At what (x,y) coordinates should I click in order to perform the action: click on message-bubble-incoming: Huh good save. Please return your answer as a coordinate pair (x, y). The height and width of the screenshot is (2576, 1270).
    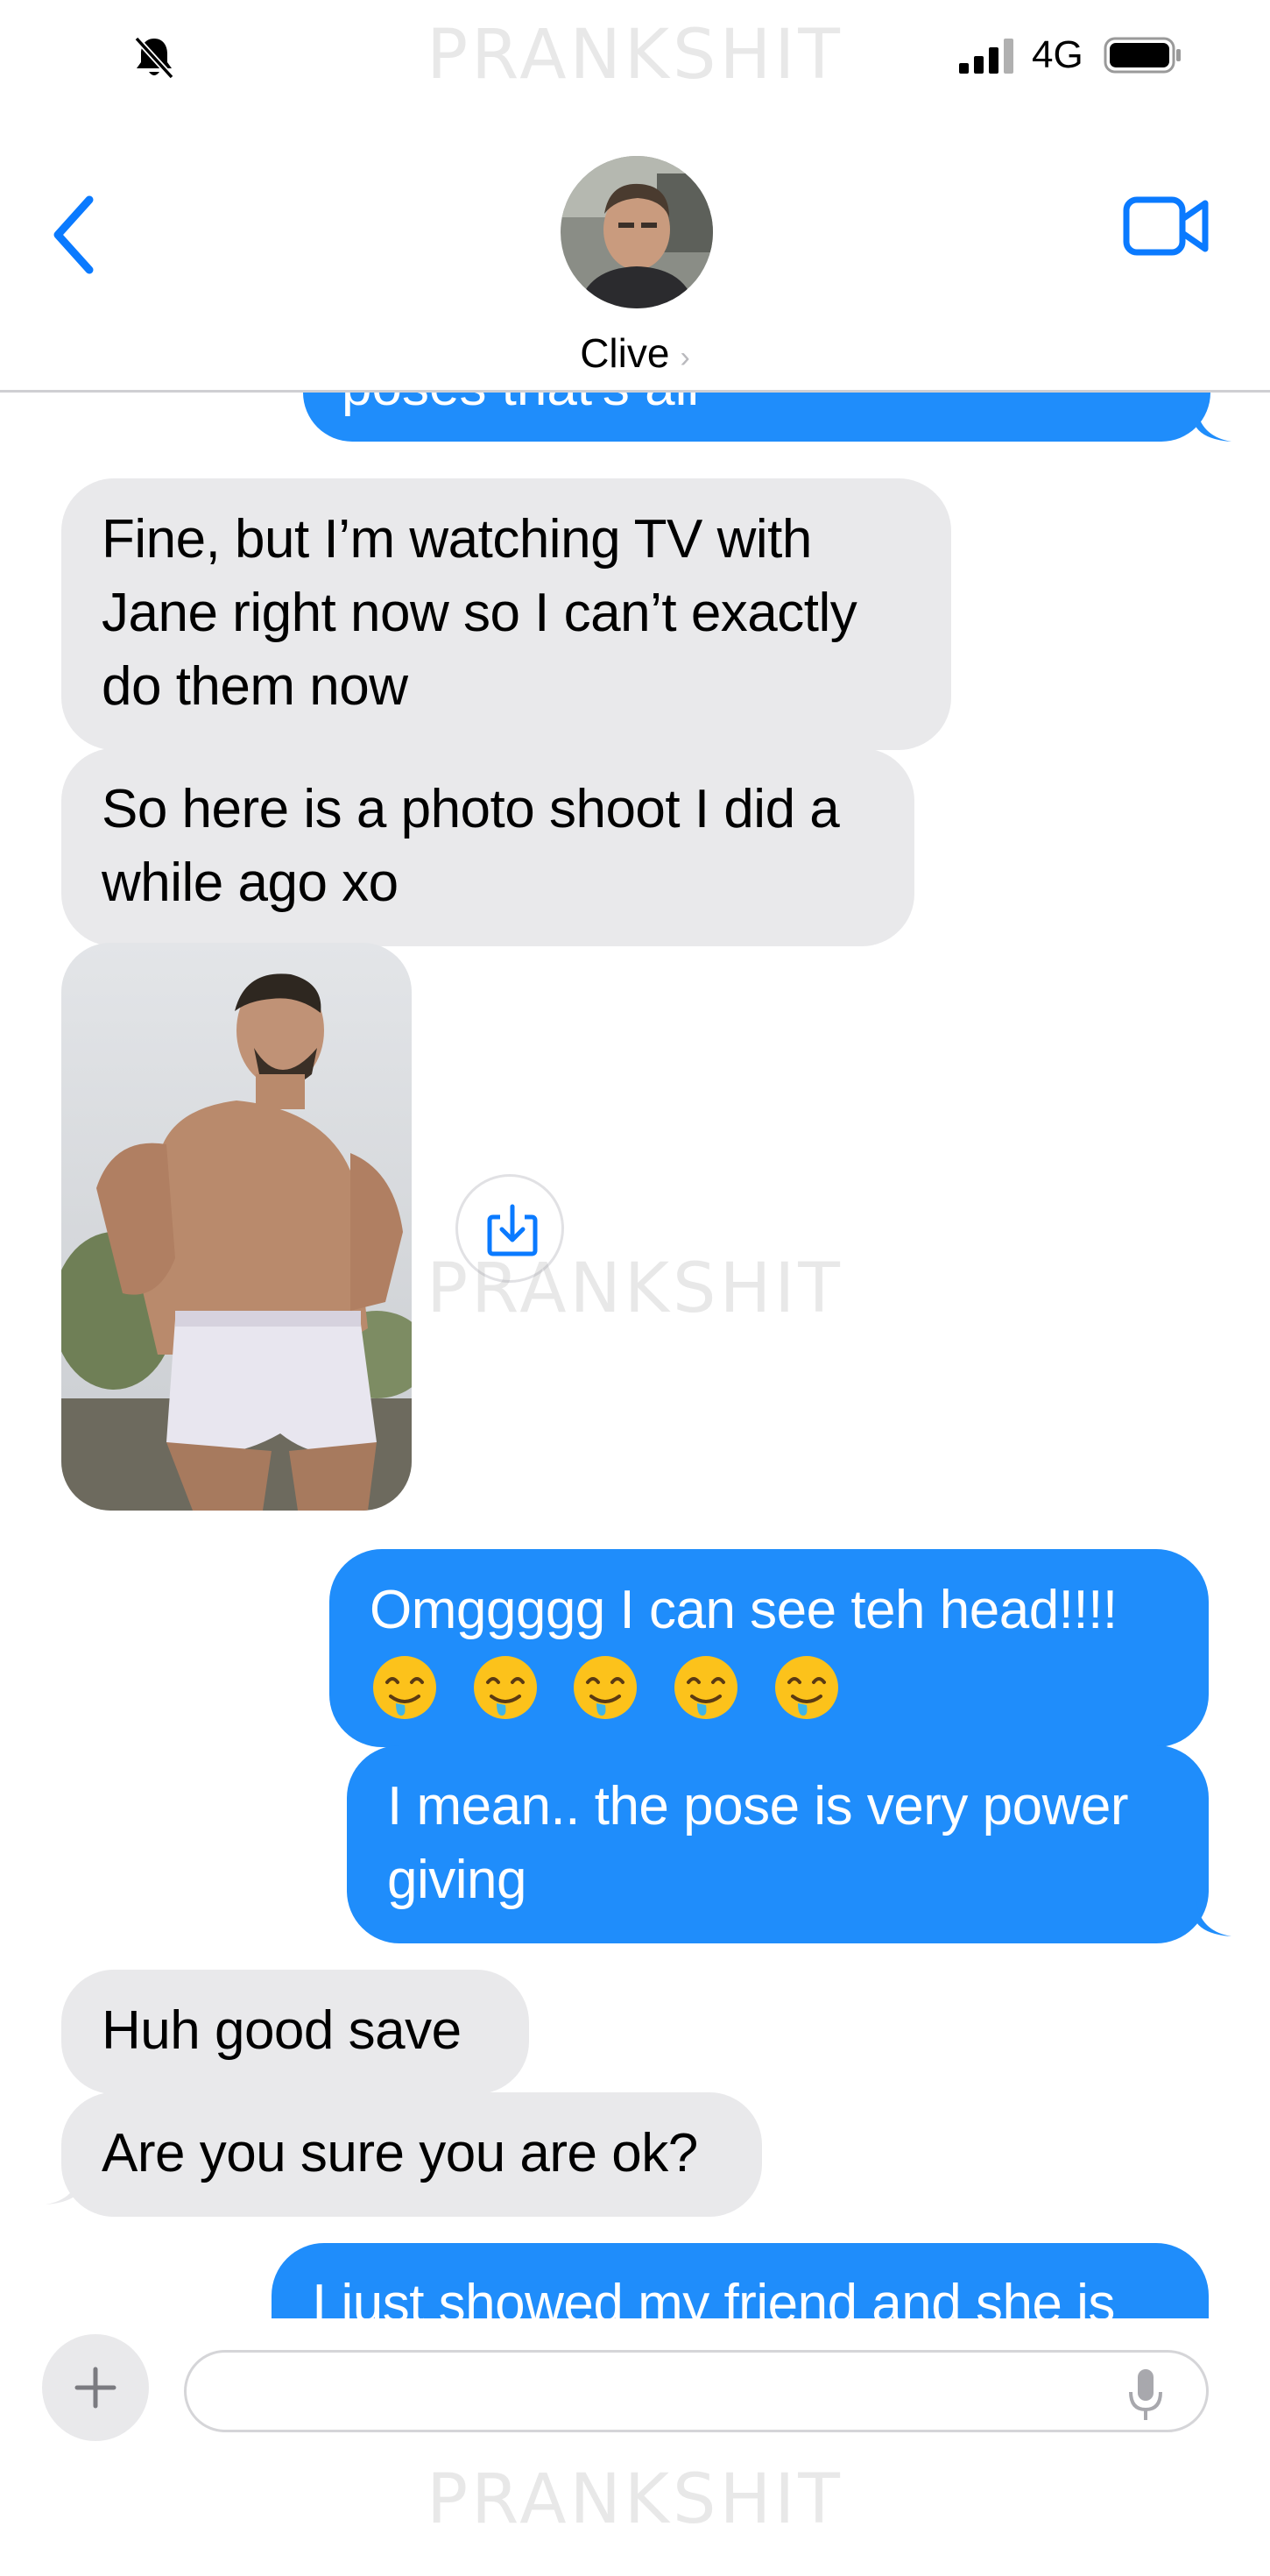
    Looking at the image, I should click on (295, 2032).